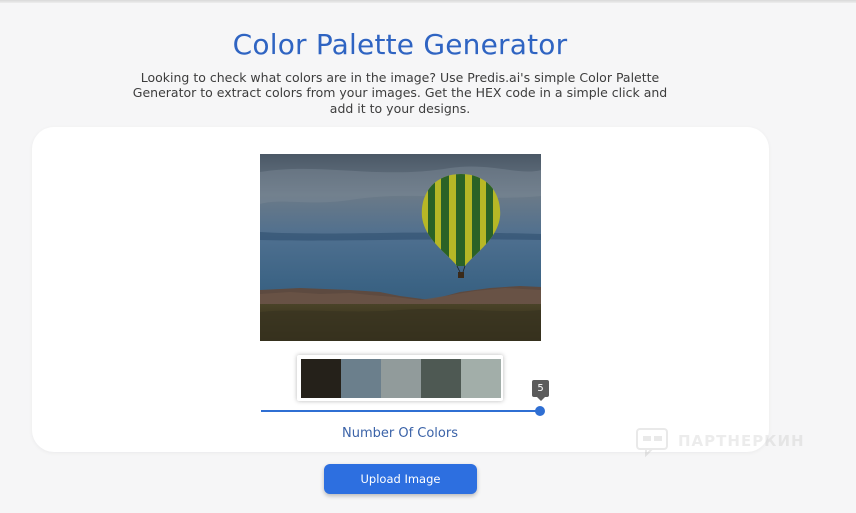 This screenshot has width=856, height=513. What do you see at coordinates (400, 411) in the screenshot?
I see `colors-slider-track` at bounding box center [400, 411].